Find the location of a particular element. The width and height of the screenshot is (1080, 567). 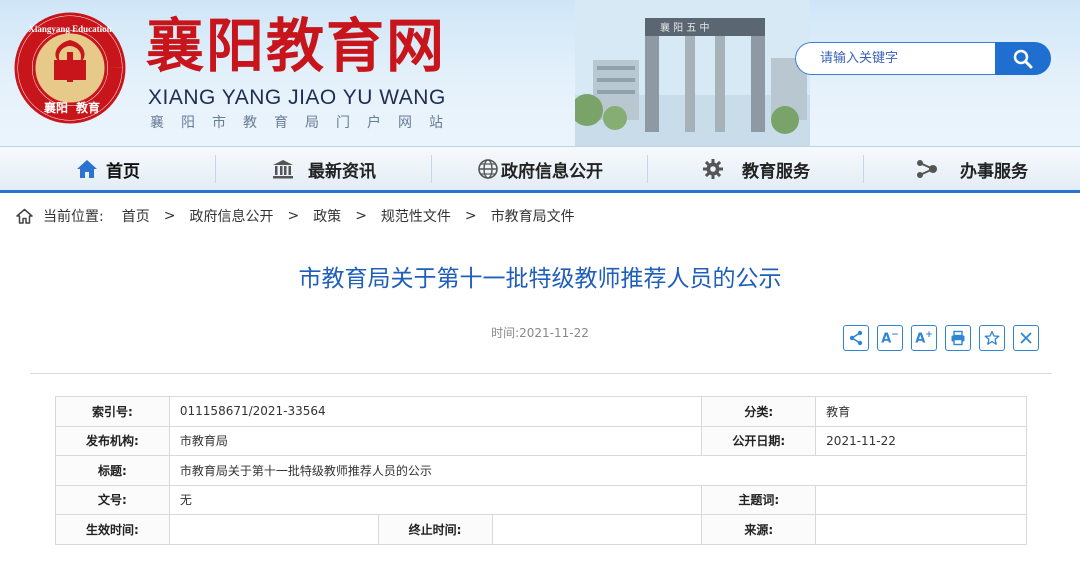

breadcrumb: 当前位置: 首页 > 政府信息公开 > 政策 > 规范性文件 > 市教育局文件 is located at coordinates (295, 216).